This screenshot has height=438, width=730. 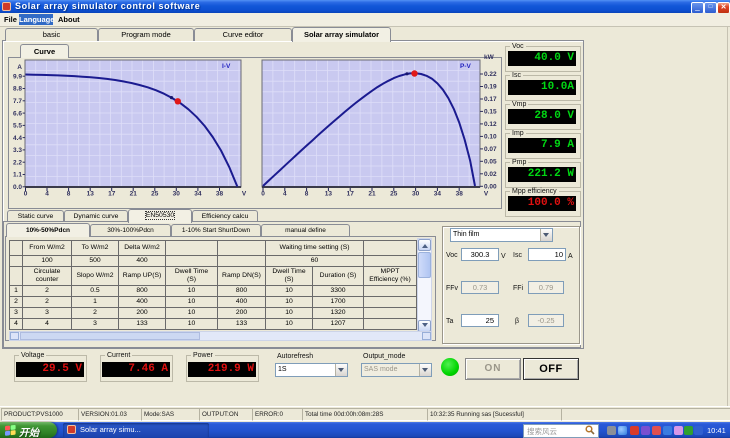 I want to click on svg-text: 0.07, so click(x=490, y=149).